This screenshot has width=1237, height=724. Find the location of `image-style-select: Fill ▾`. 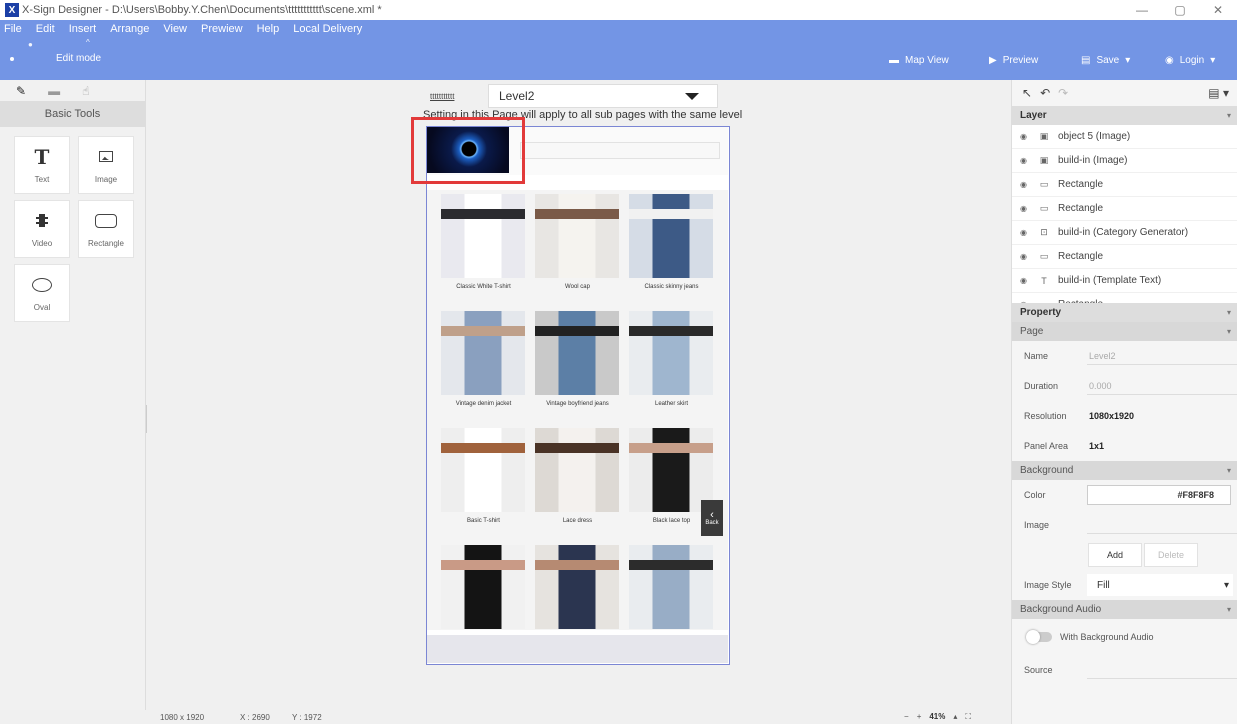

image-style-select: Fill ▾ is located at coordinates (1160, 585).